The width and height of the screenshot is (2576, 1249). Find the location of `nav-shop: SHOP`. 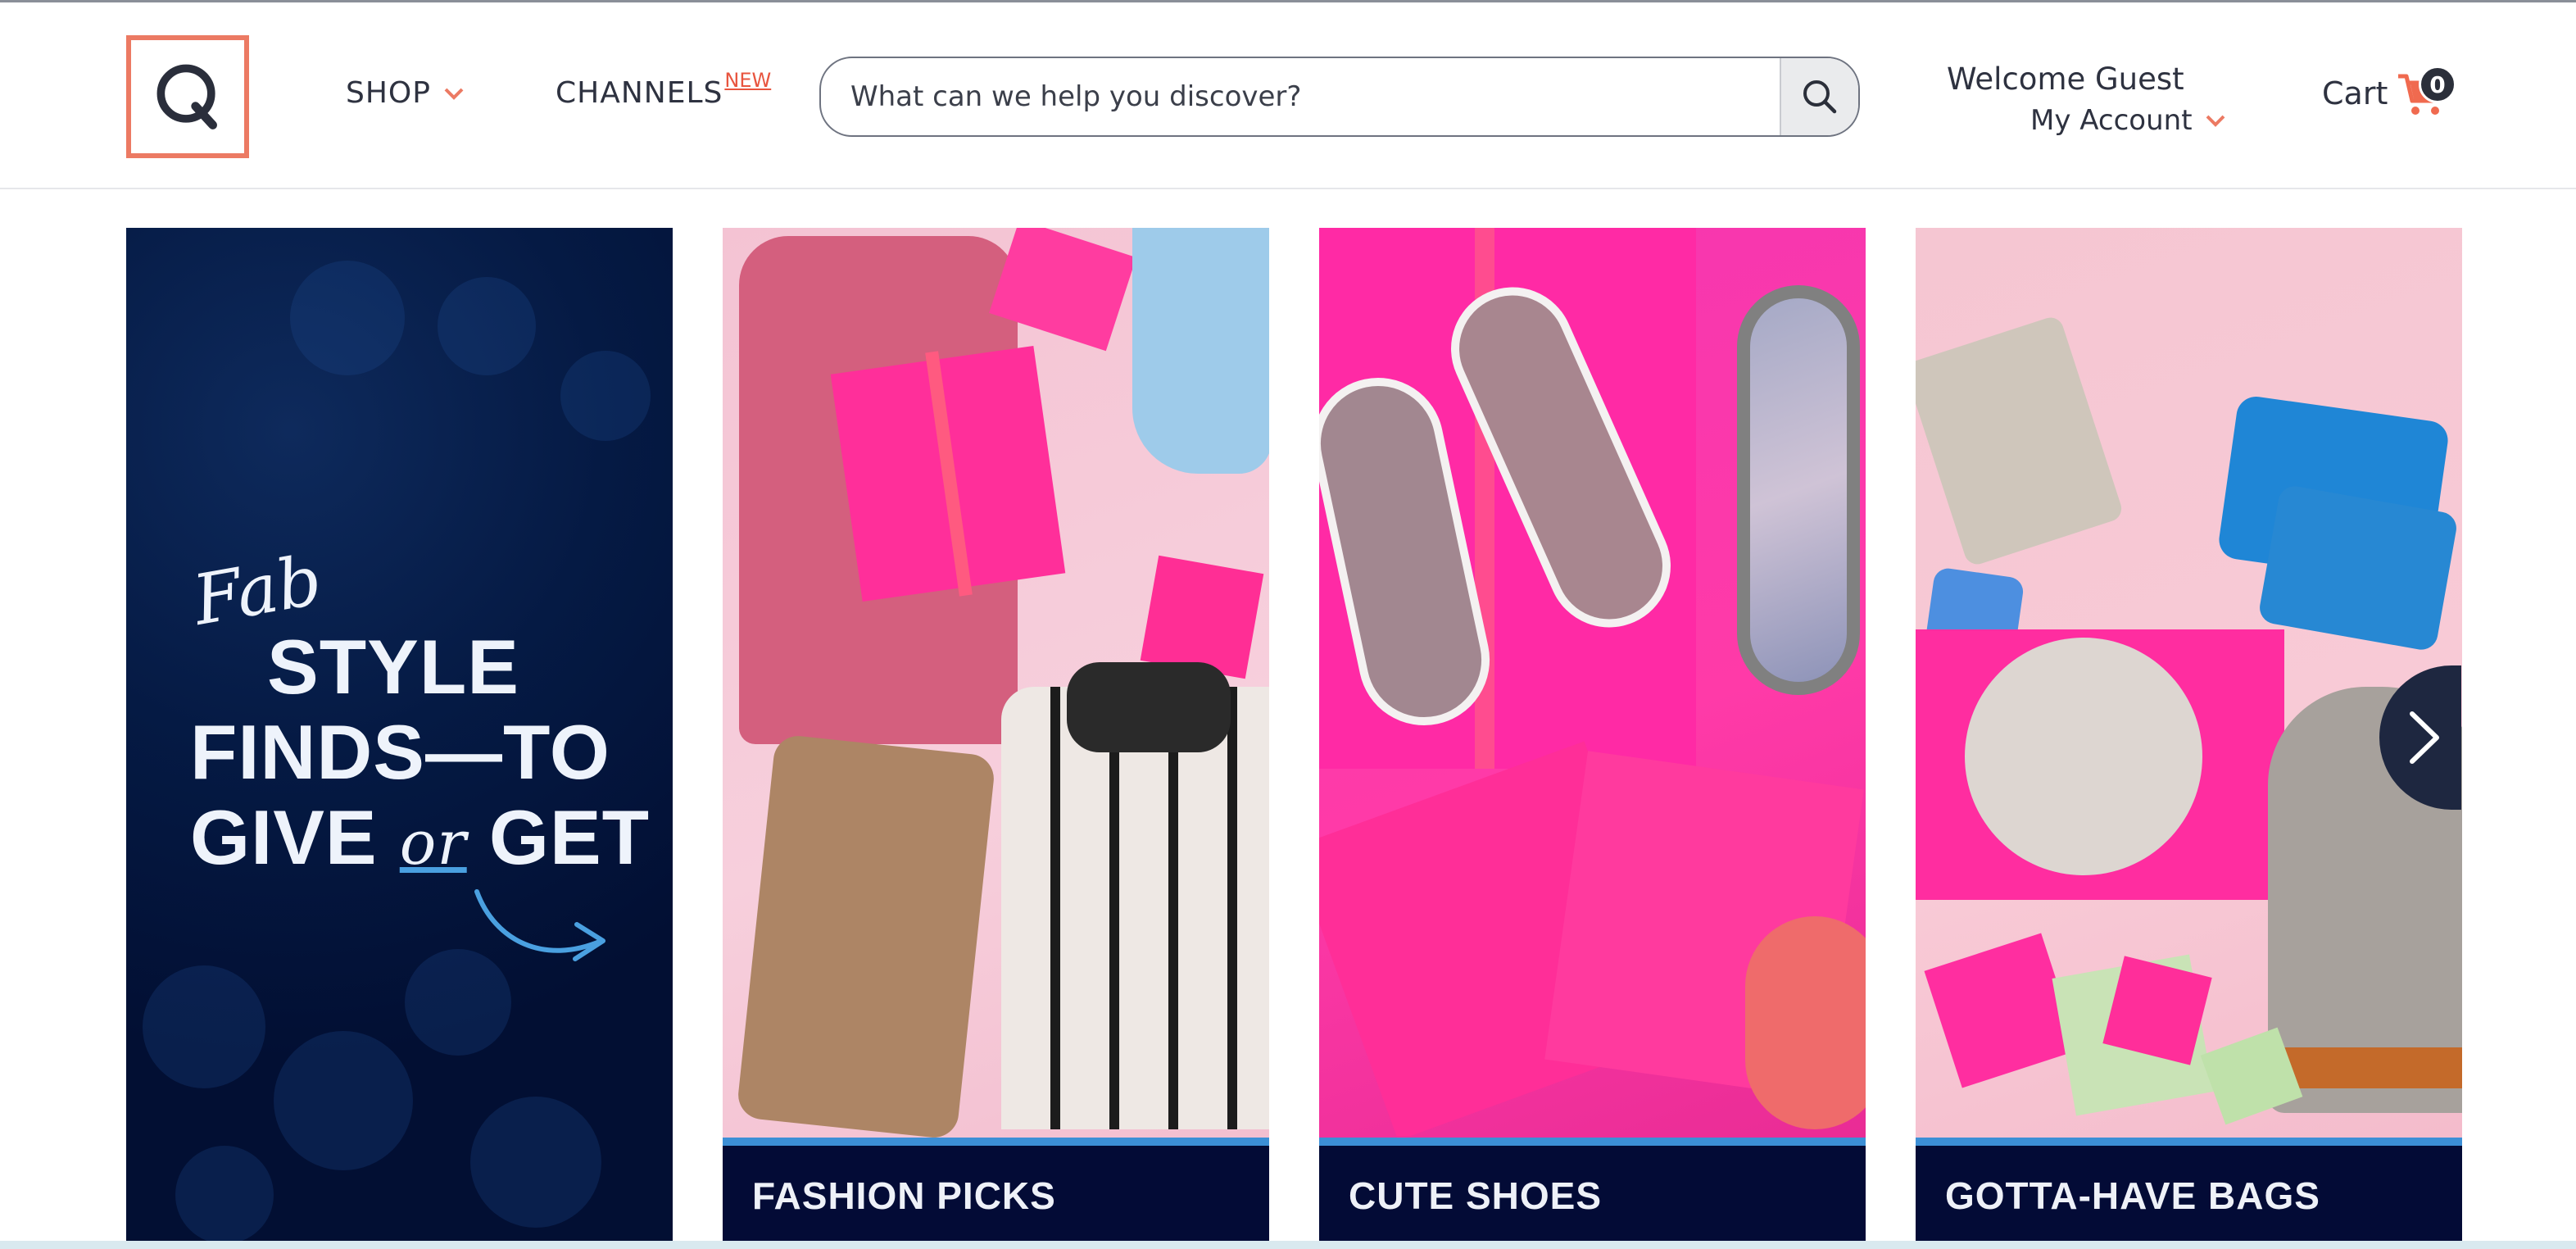

nav-shop: SHOP is located at coordinates (405, 93).